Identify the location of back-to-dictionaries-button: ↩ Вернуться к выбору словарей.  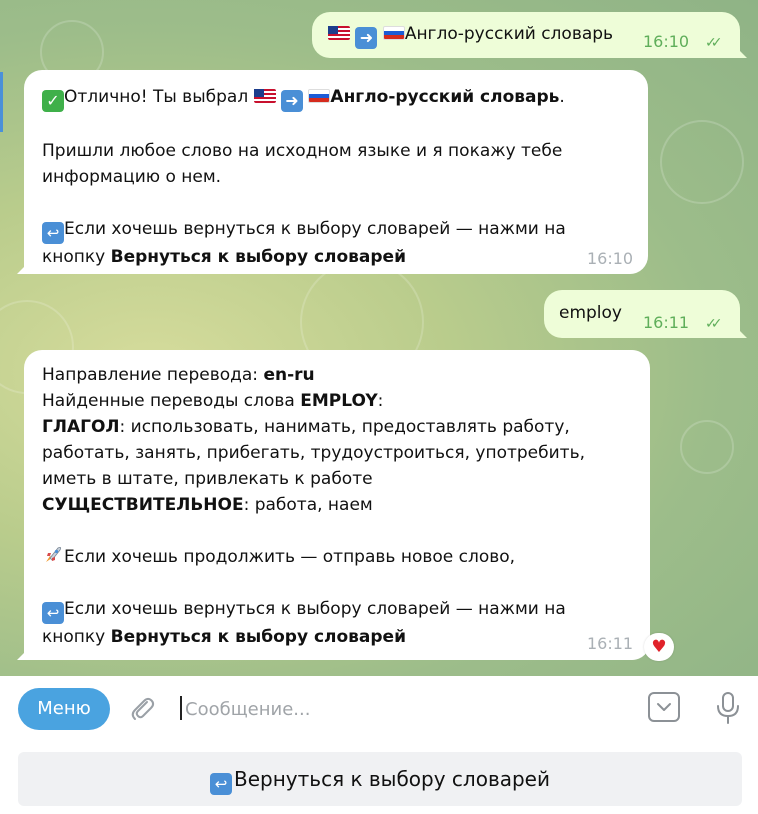
(380, 779).